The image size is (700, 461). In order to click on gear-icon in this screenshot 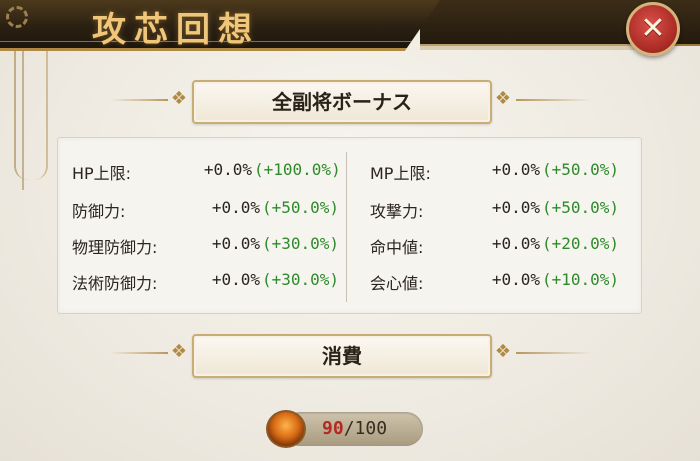, I will do `click(17, 17)`.